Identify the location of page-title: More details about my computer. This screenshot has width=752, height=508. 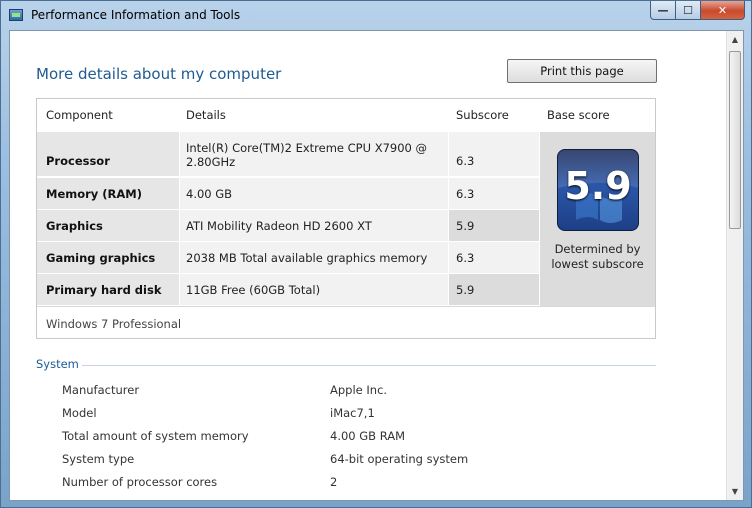
(159, 74).